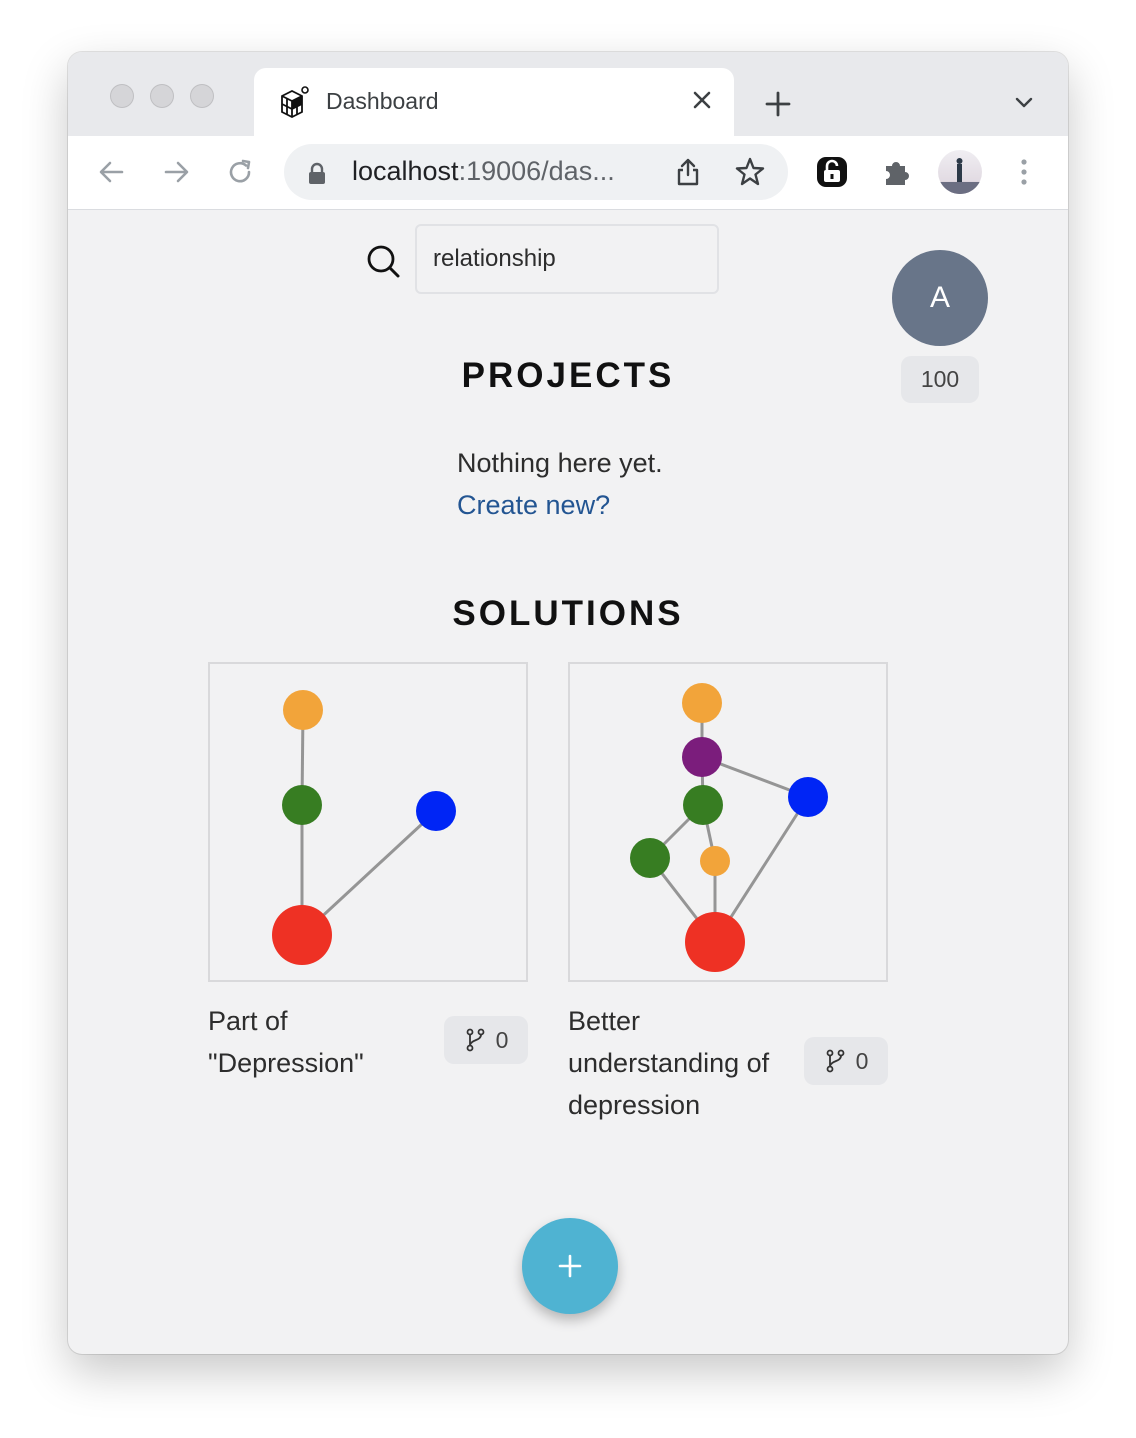 Image resolution: width=1136 pixels, height=1438 pixels. Describe the element at coordinates (750, 172) in the screenshot. I see `bookmark-star-icon` at that location.